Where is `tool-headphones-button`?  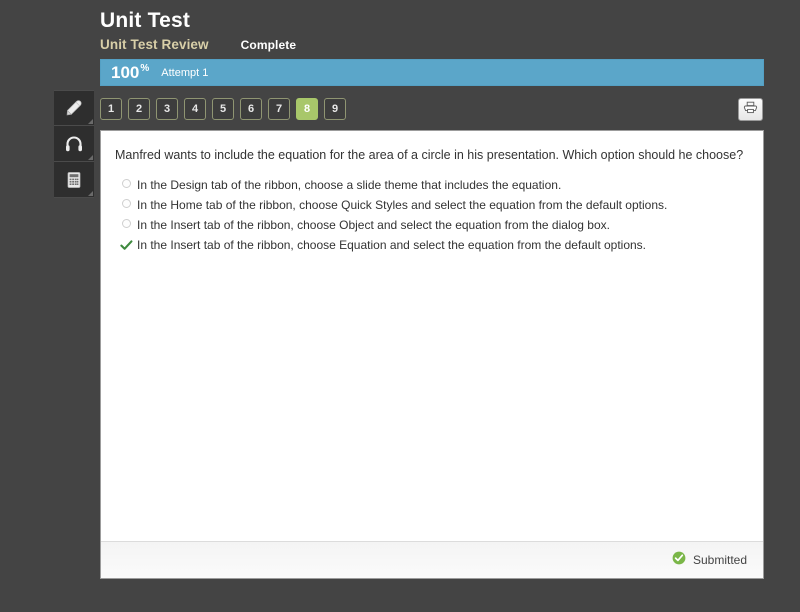 tool-headphones-button is located at coordinates (74, 144).